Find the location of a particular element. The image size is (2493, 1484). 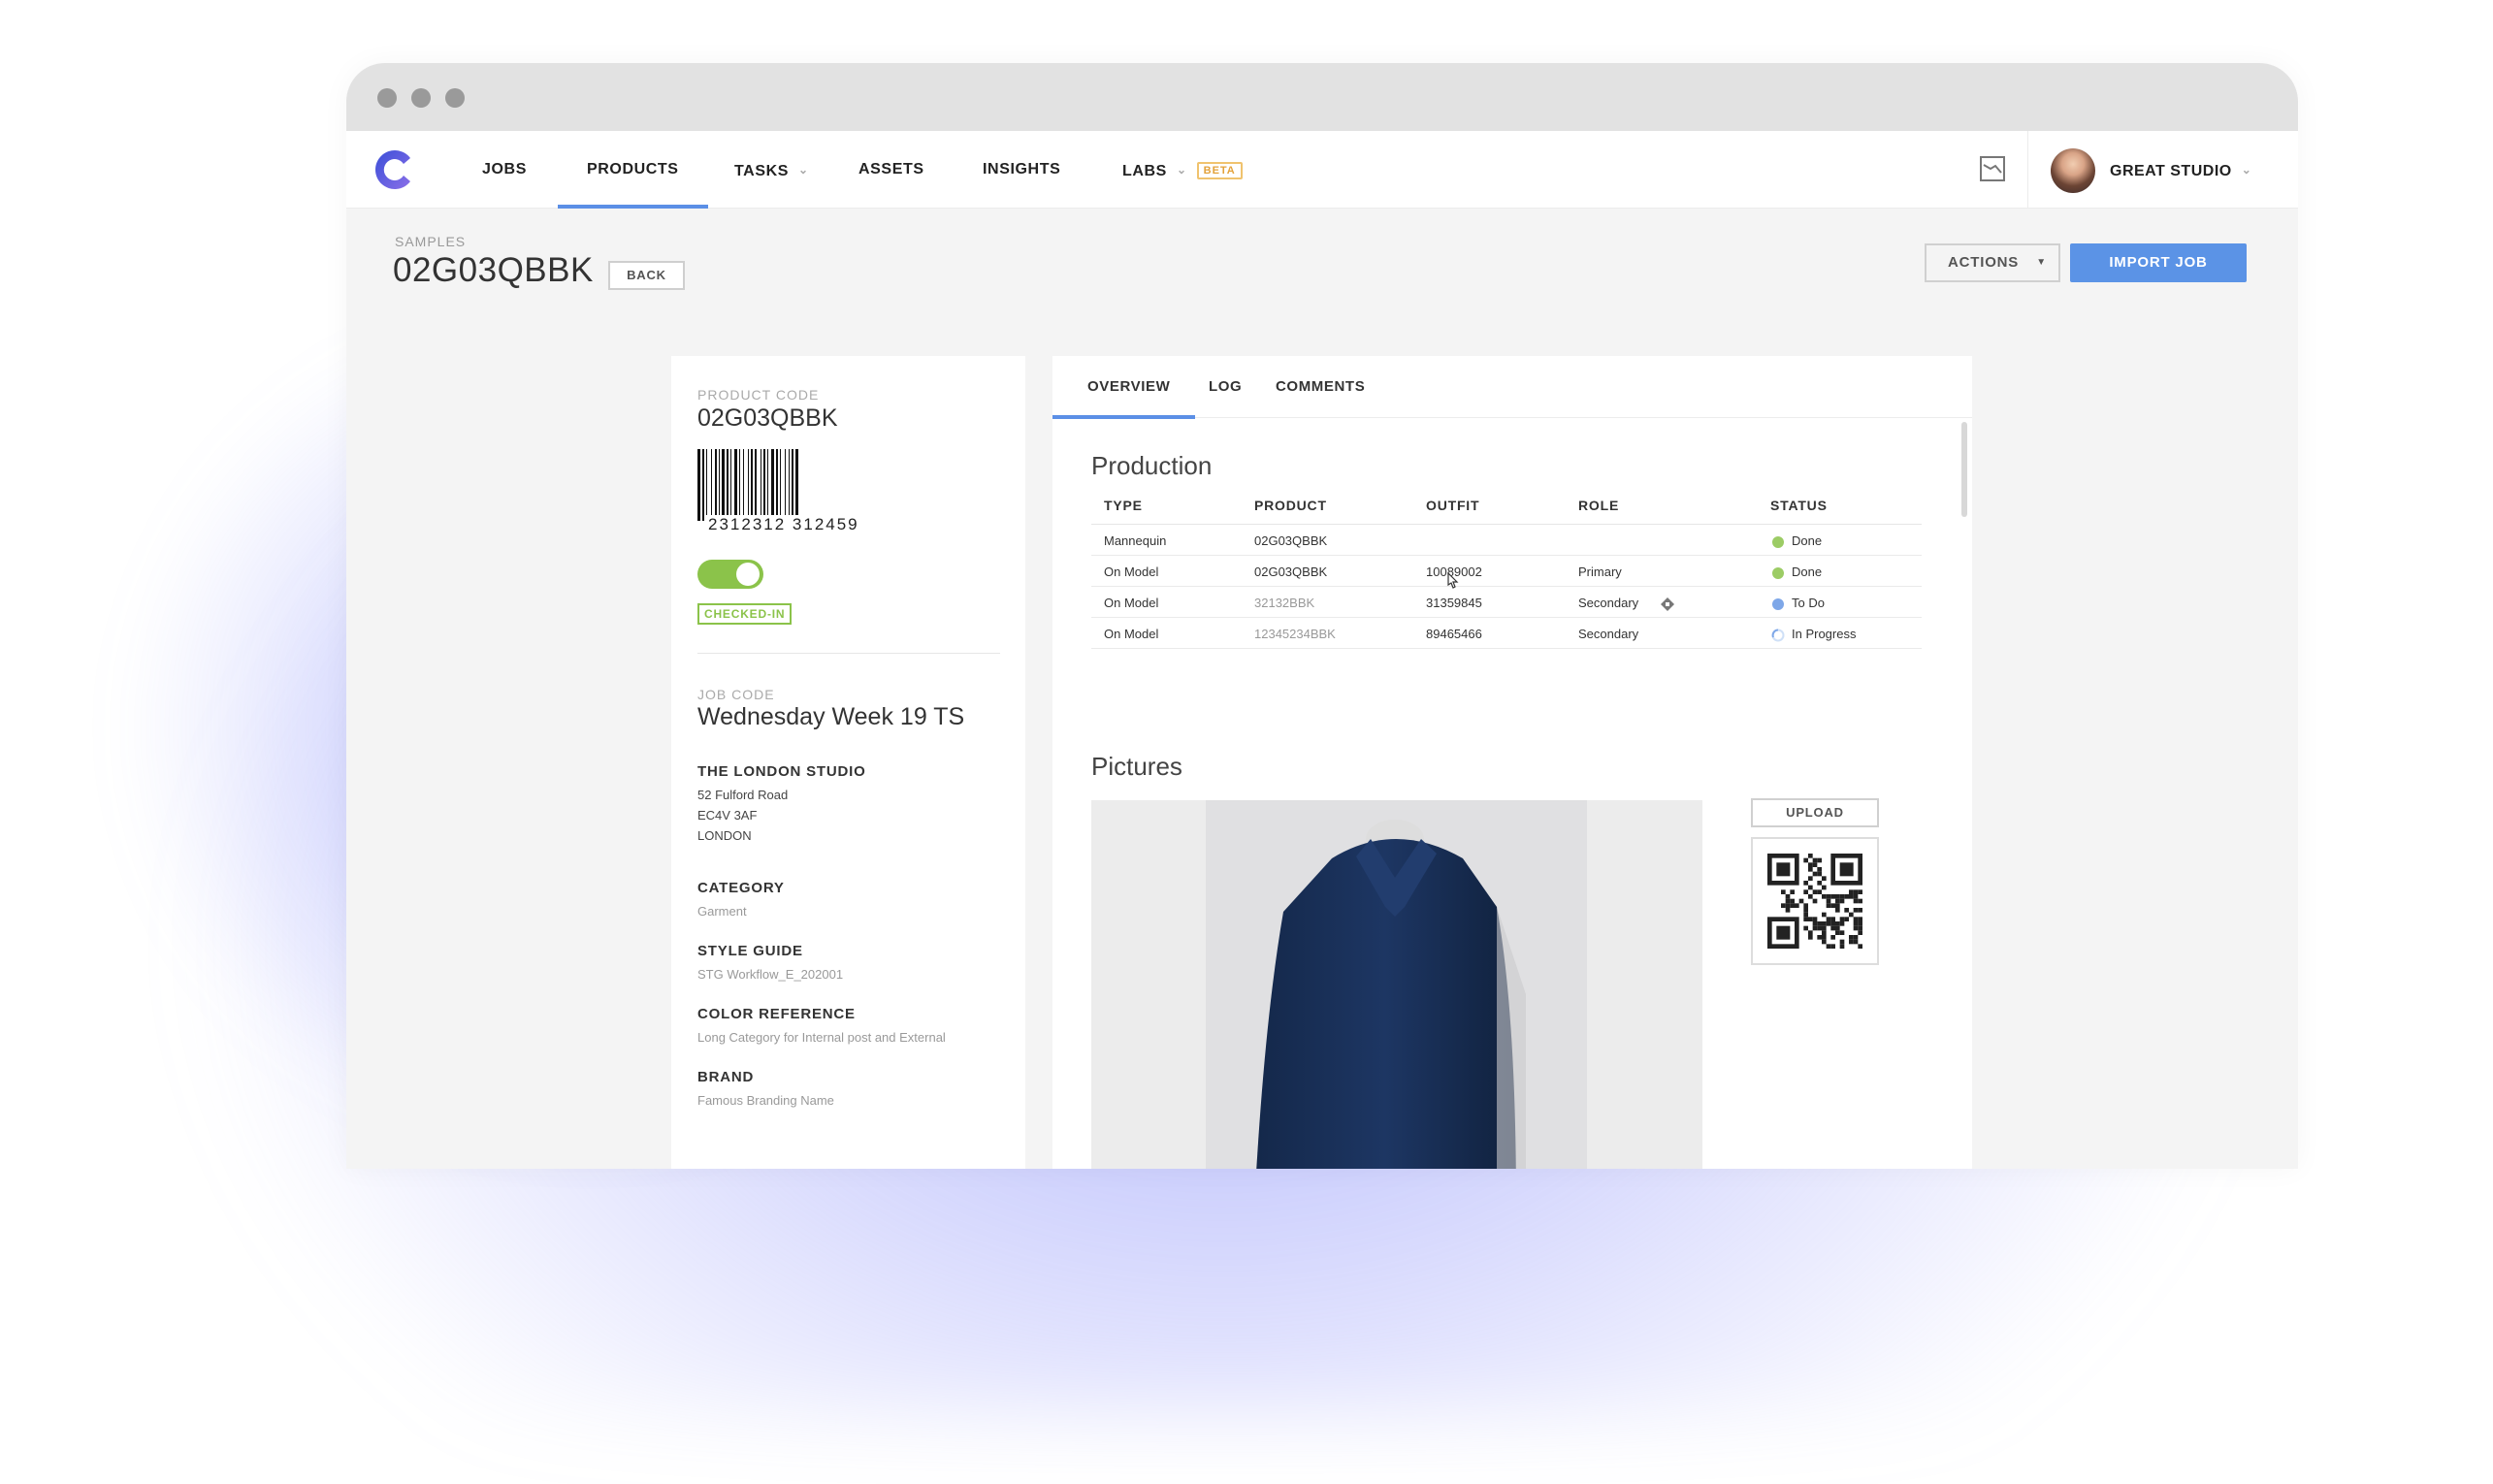

row-outfit: 89465466 is located at coordinates (1454, 634).